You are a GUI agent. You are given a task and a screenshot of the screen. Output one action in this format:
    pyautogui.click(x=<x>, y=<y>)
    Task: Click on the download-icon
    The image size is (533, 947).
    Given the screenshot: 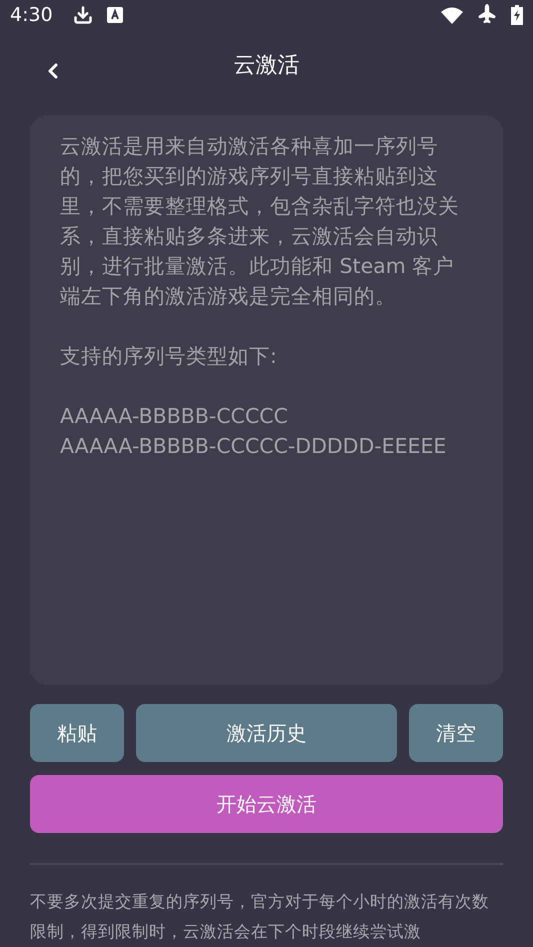 What is the action you would take?
    pyautogui.click(x=82, y=15)
    